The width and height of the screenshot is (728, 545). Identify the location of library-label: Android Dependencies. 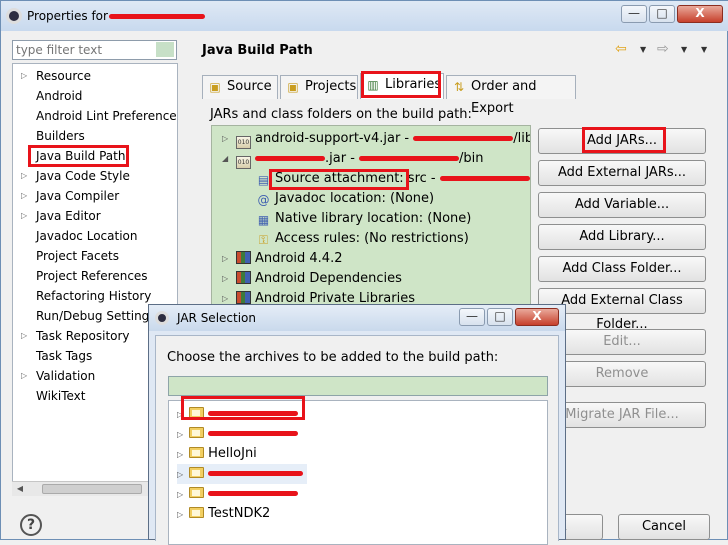
(328, 278).